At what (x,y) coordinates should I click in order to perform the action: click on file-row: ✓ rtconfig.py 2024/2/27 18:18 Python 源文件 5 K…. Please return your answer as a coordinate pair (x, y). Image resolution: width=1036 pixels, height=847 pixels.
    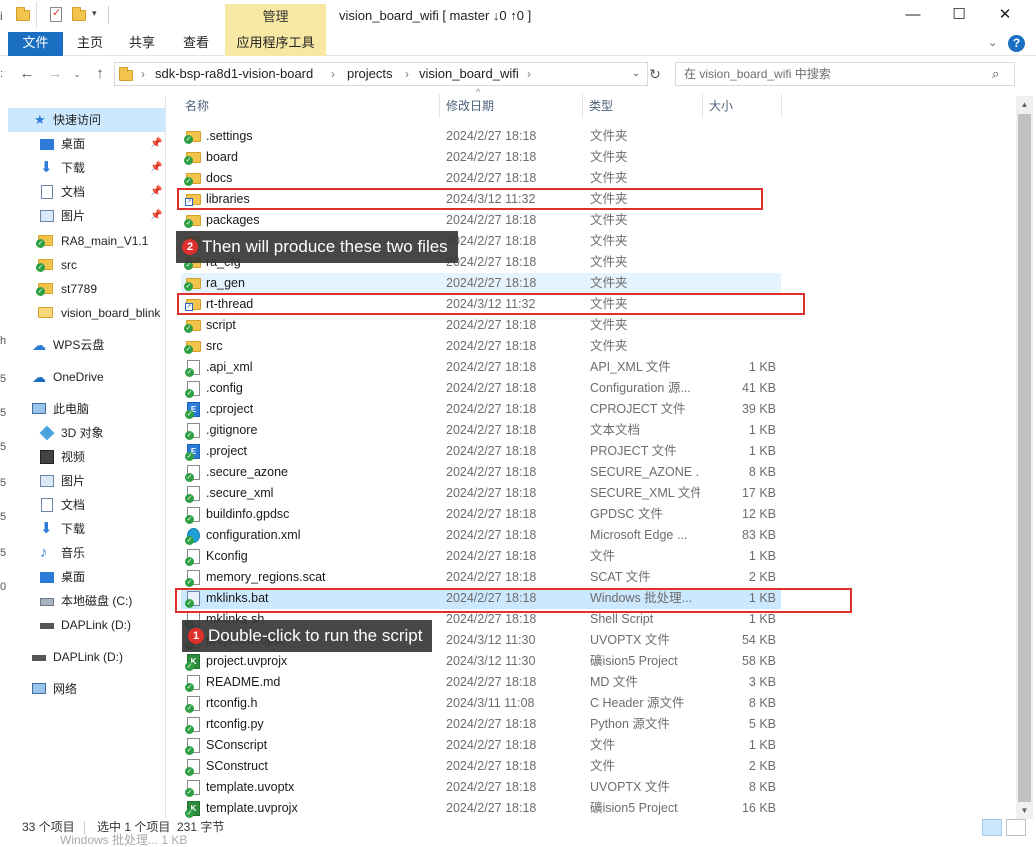
    Looking at the image, I should click on (481, 724).